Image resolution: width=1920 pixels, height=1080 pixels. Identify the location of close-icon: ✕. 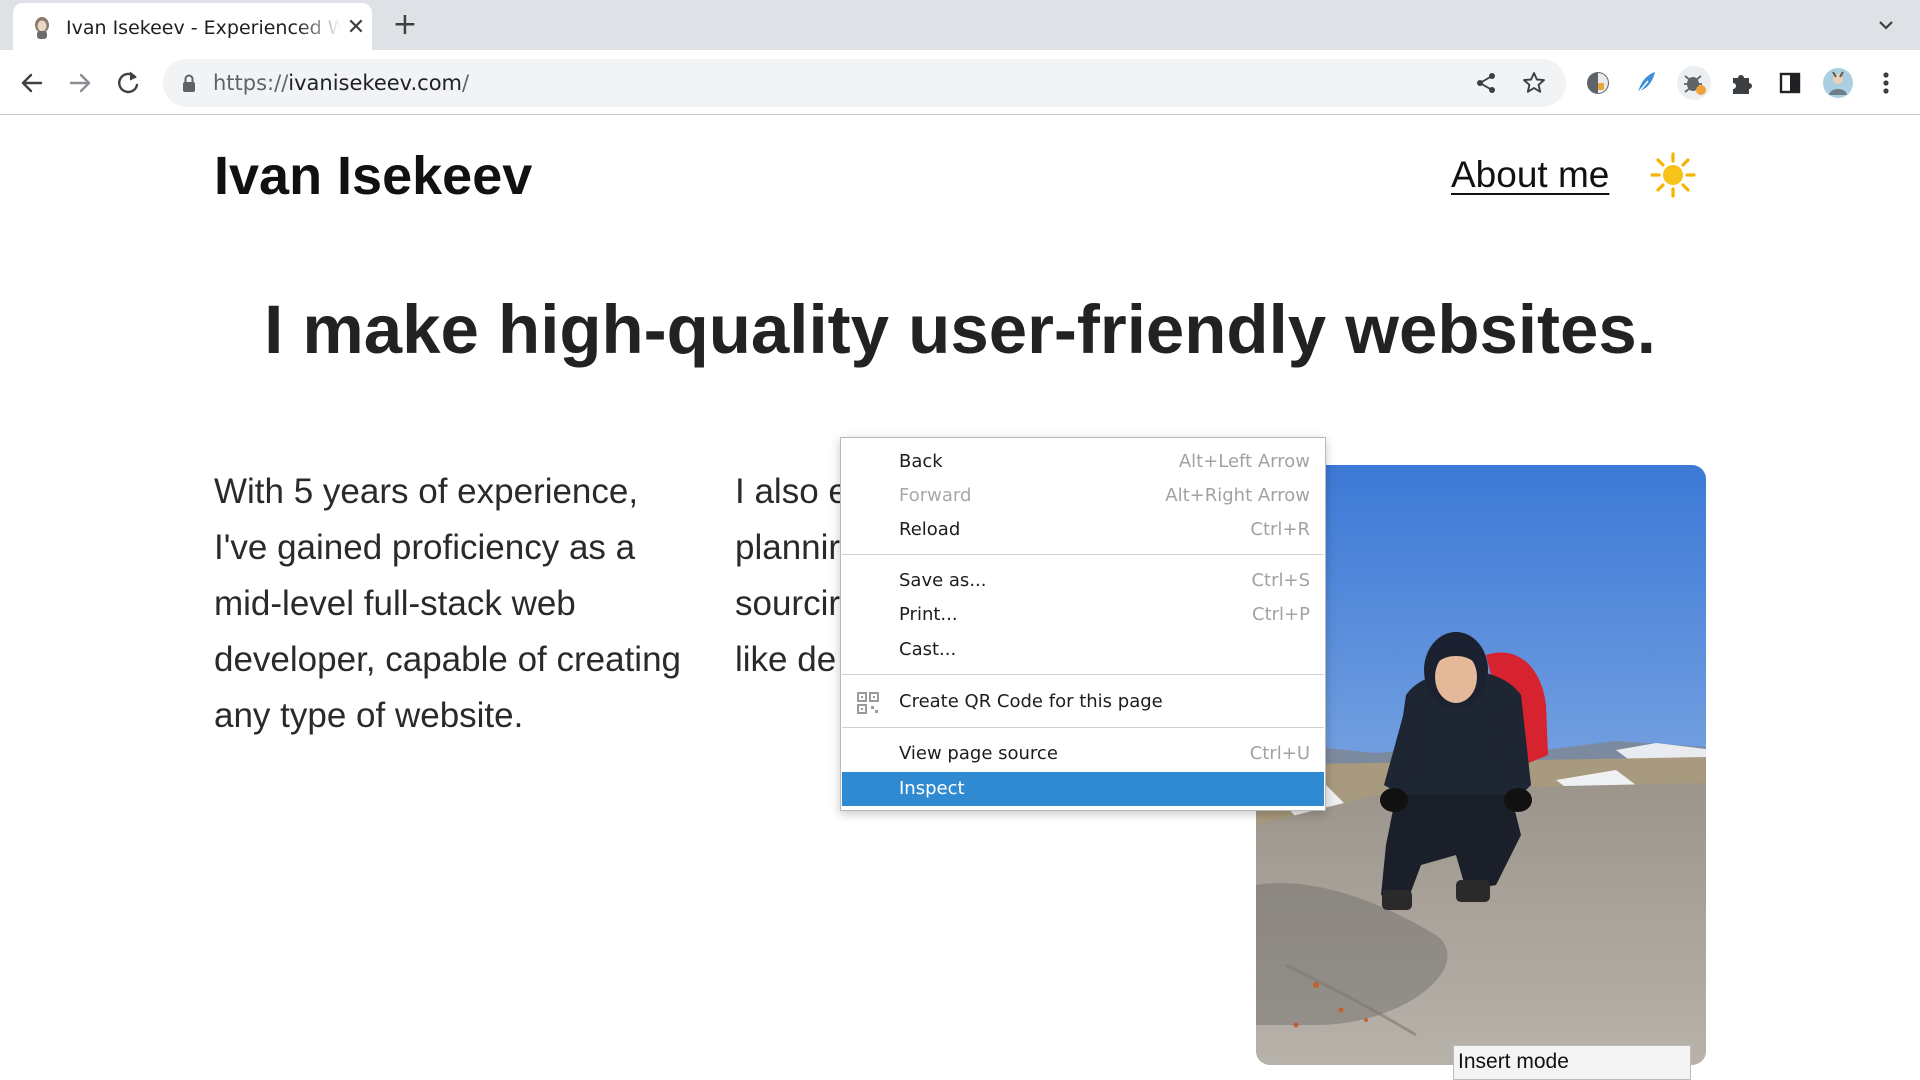
(356, 28).